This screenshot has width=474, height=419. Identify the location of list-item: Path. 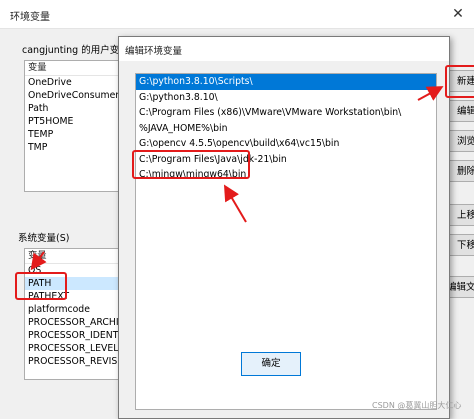
(76, 108).